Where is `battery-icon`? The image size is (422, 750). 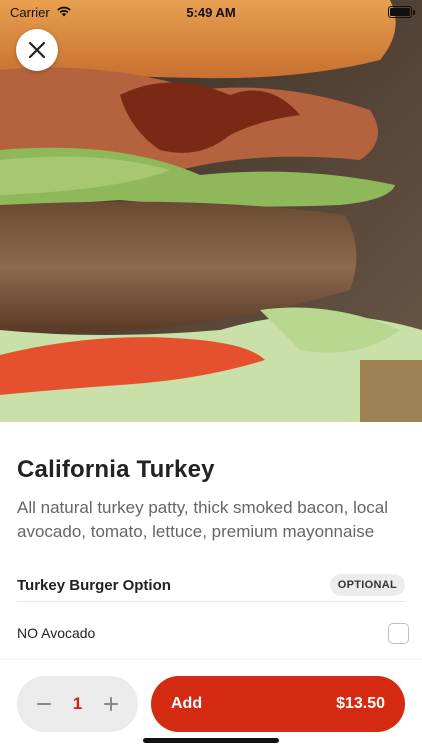
battery-icon is located at coordinates (401, 12).